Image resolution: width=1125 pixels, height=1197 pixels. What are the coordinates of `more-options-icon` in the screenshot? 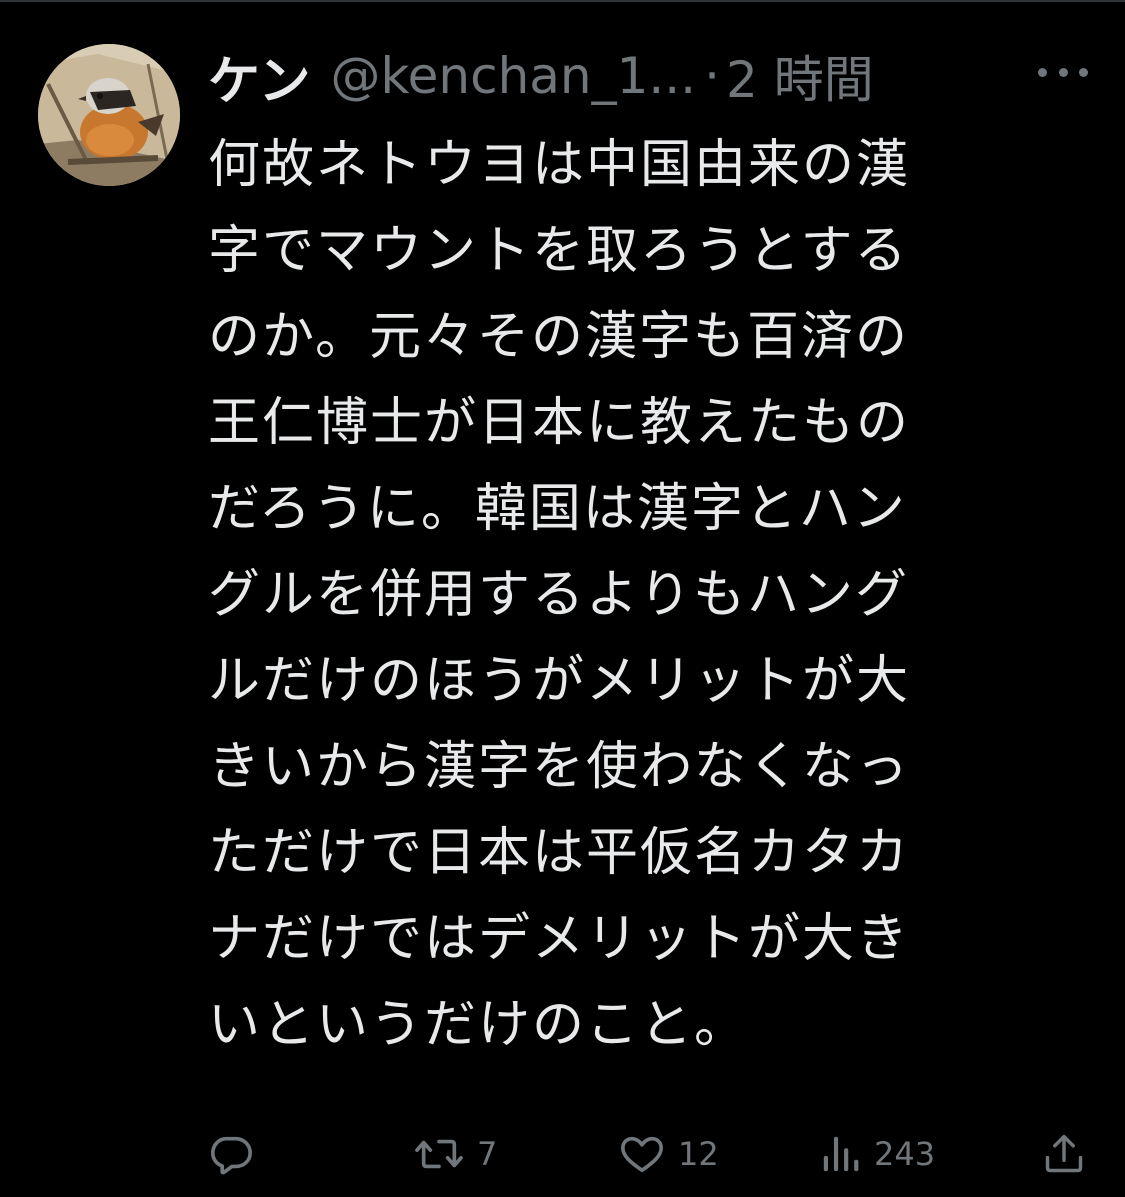 It's located at (1063, 72).